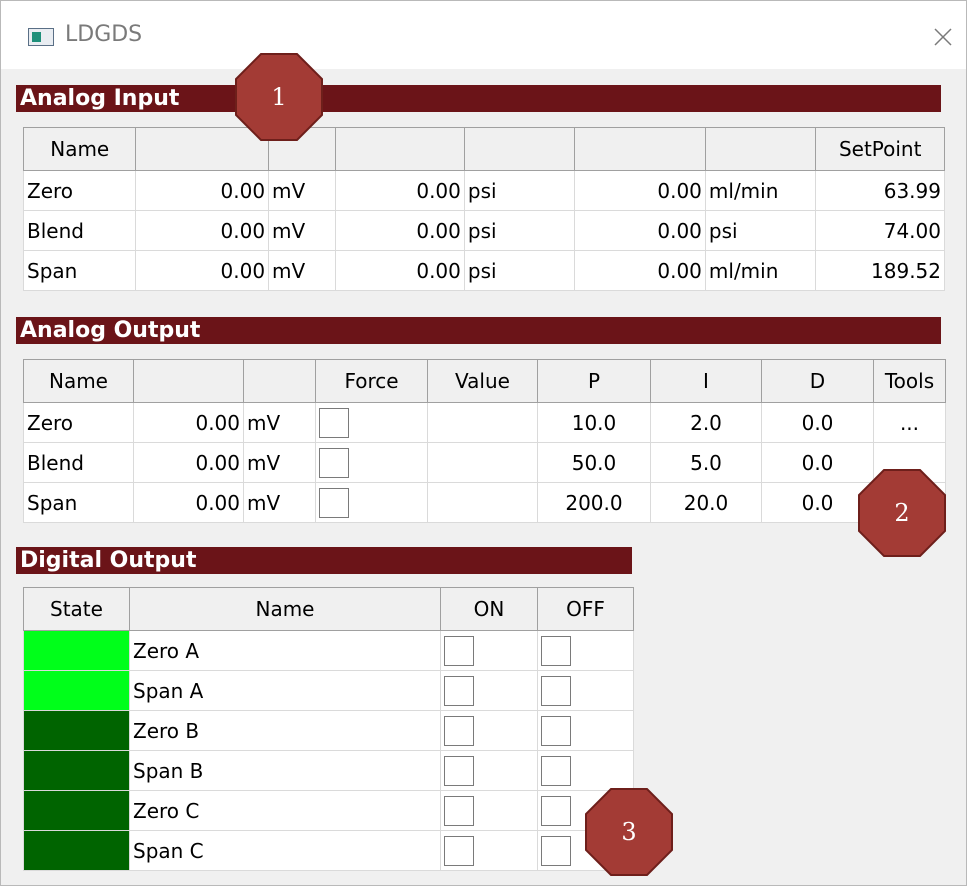 The width and height of the screenshot is (967, 886). Describe the element at coordinates (706, 422) in the screenshot. I see `i-gain-value: 2.0` at that location.